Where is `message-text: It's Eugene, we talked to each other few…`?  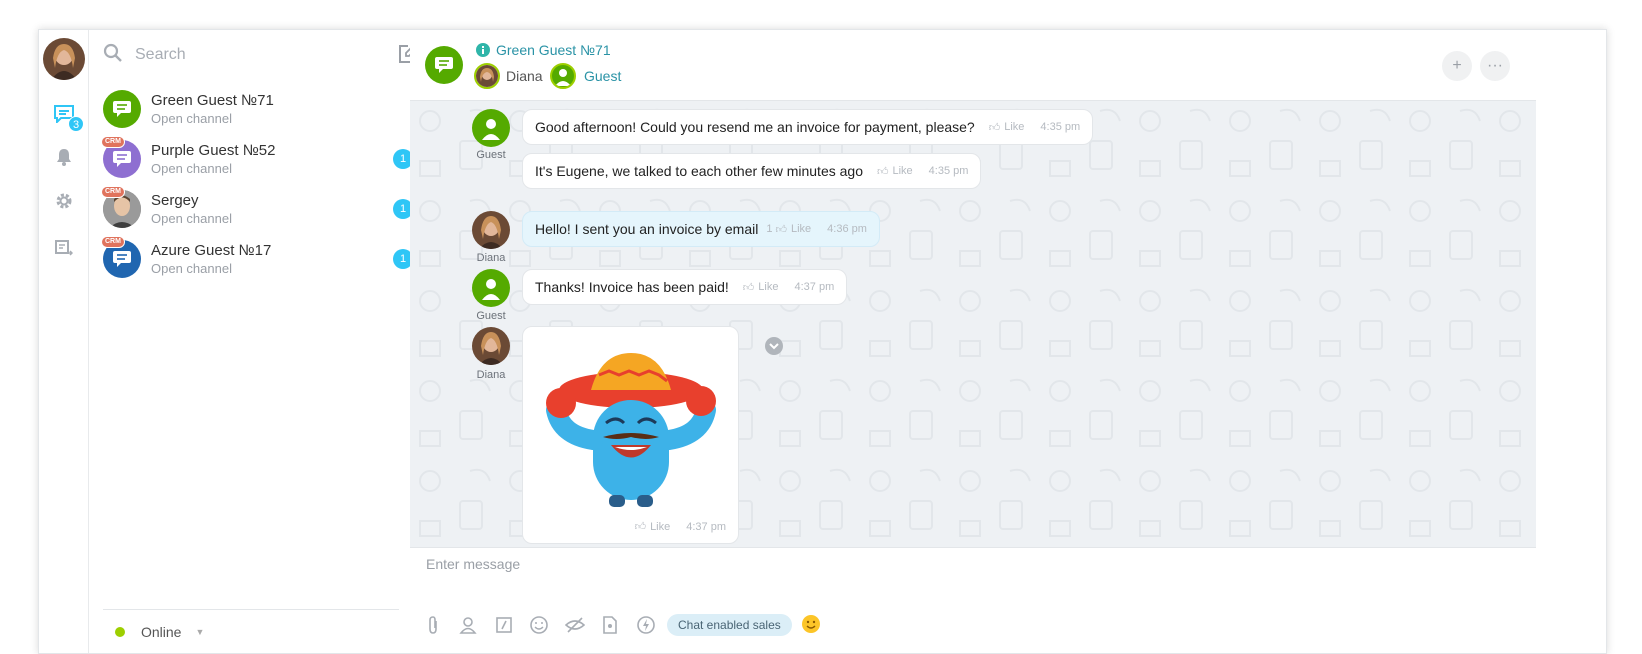
message-text: It's Eugene, we talked to each other few… is located at coordinates (699, 171).